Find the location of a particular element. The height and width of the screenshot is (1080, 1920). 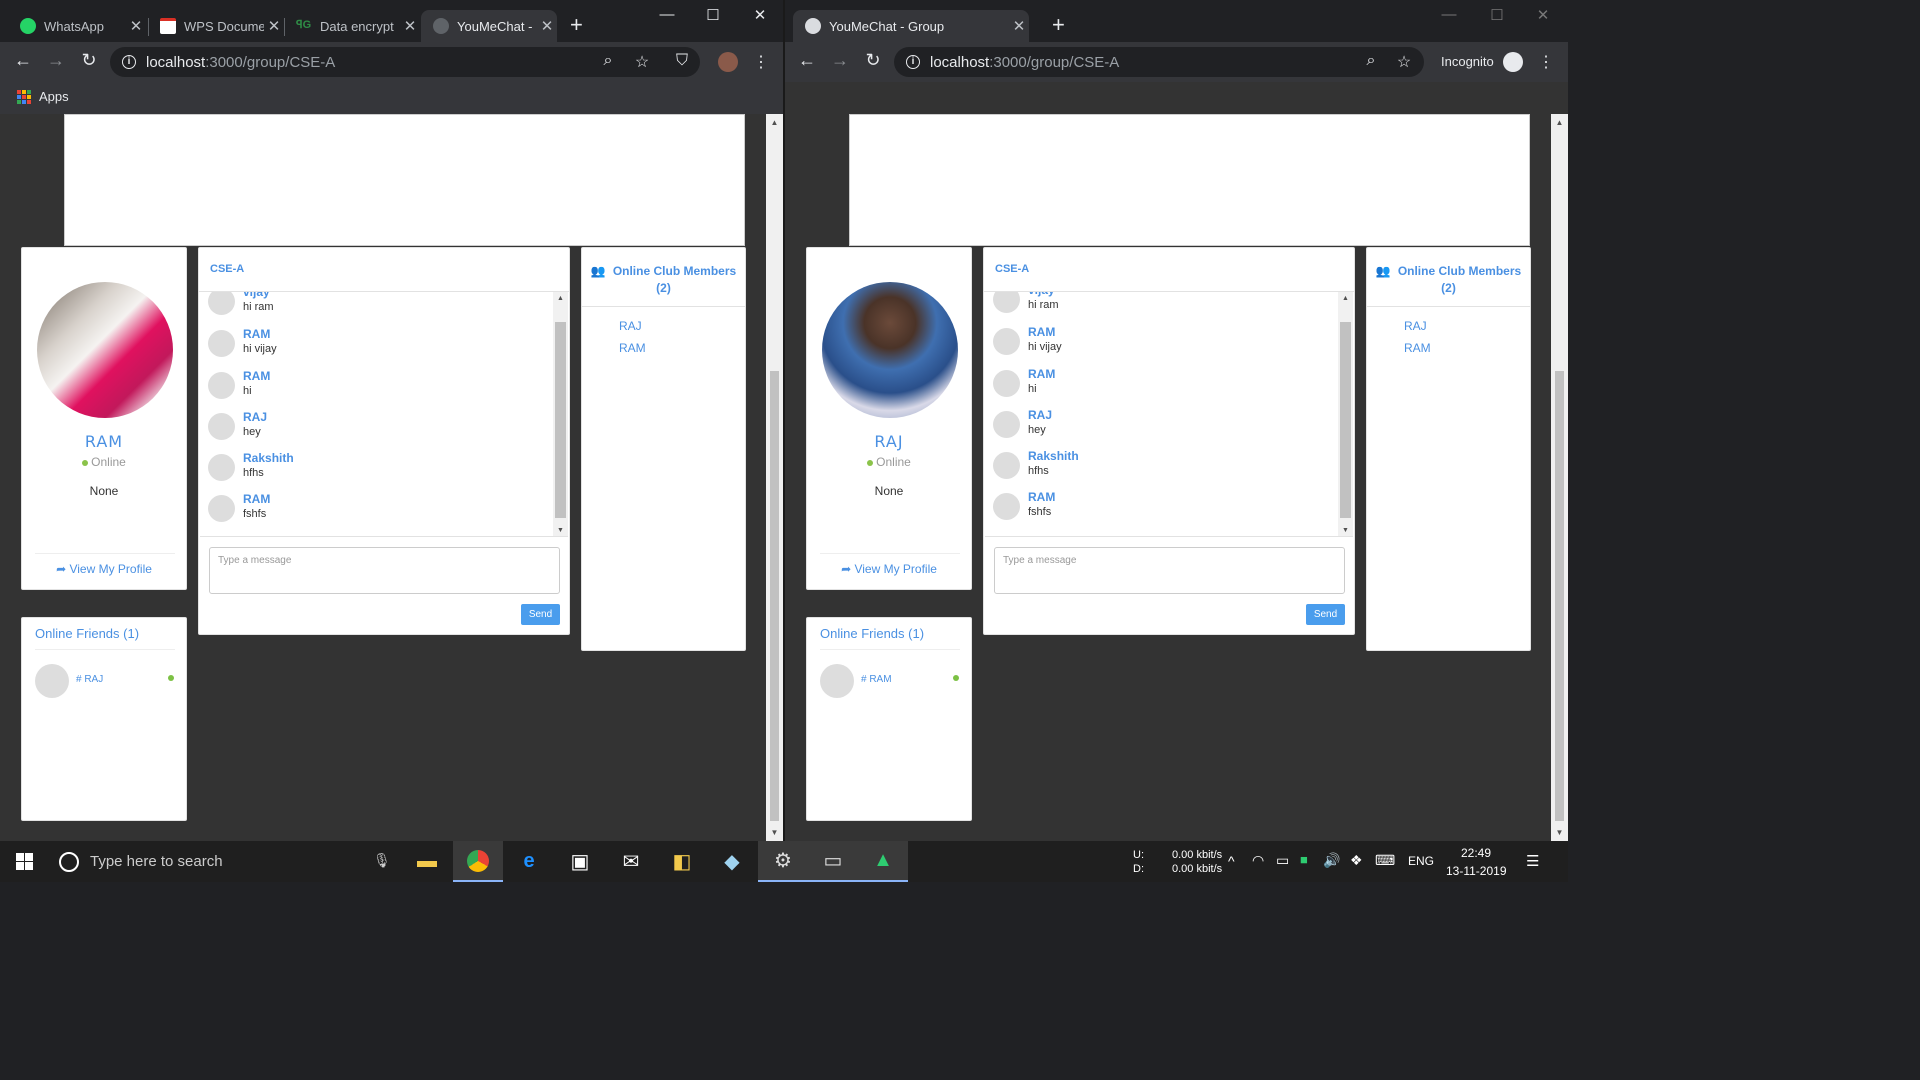

online-dot-icon is located at coordinates (956, 678).